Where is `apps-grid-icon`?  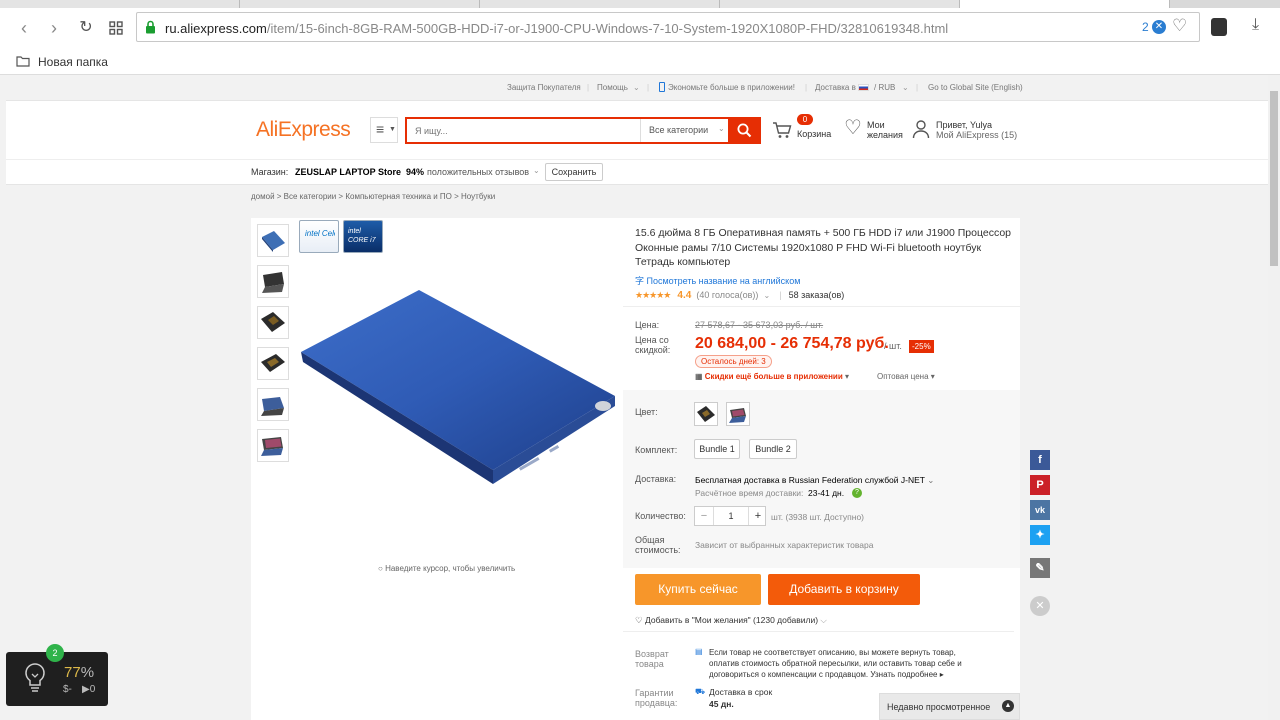
apps-grid-icon is located at coordinates (116, 28).